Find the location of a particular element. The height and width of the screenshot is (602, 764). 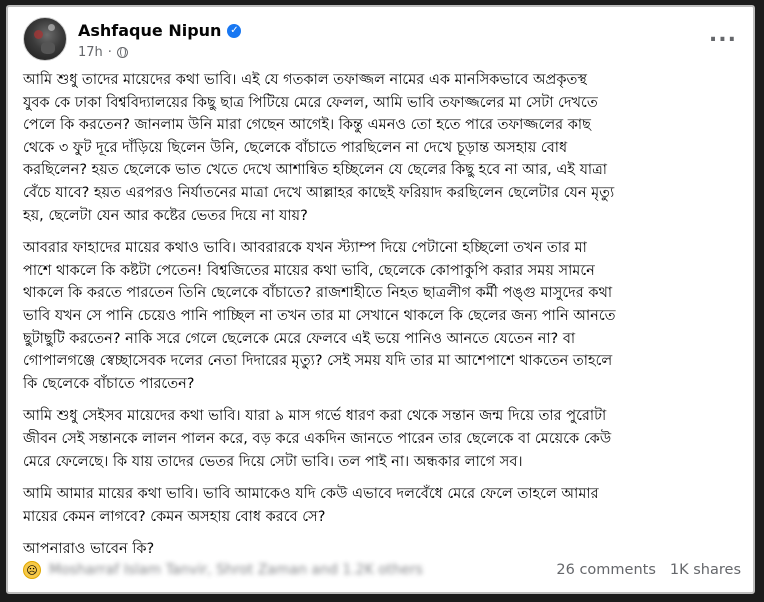

author-avatar is located at coordinates (45, 39).